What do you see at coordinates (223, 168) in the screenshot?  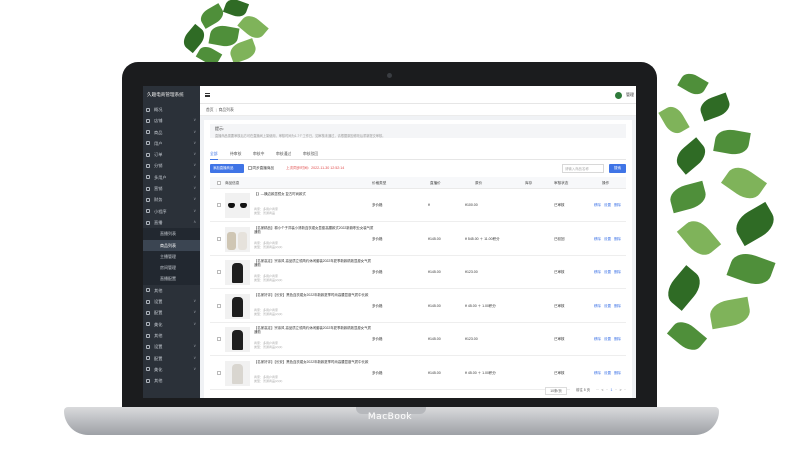 I see `add-button-label: 添加直播商品` at bounding box center [223, 168].